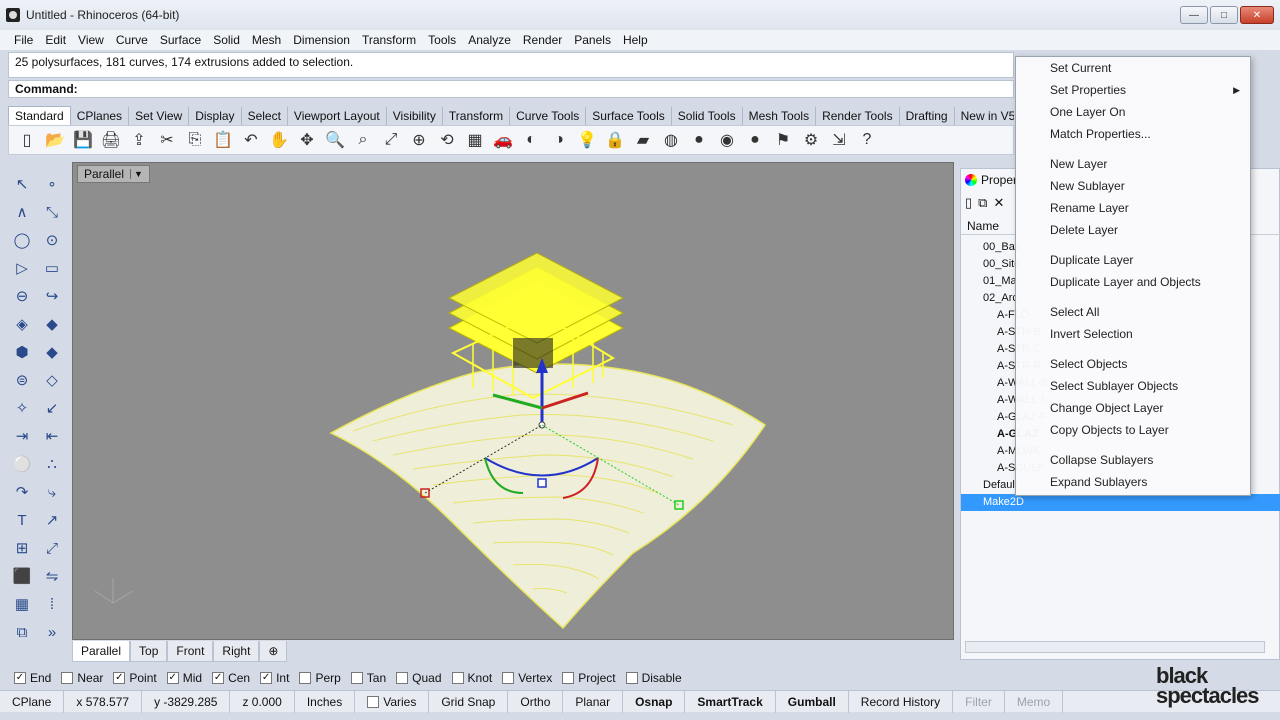  Describe the element at coordinates (180, 40) in the screenshot. I see `menu-surface: Surface` at that location.